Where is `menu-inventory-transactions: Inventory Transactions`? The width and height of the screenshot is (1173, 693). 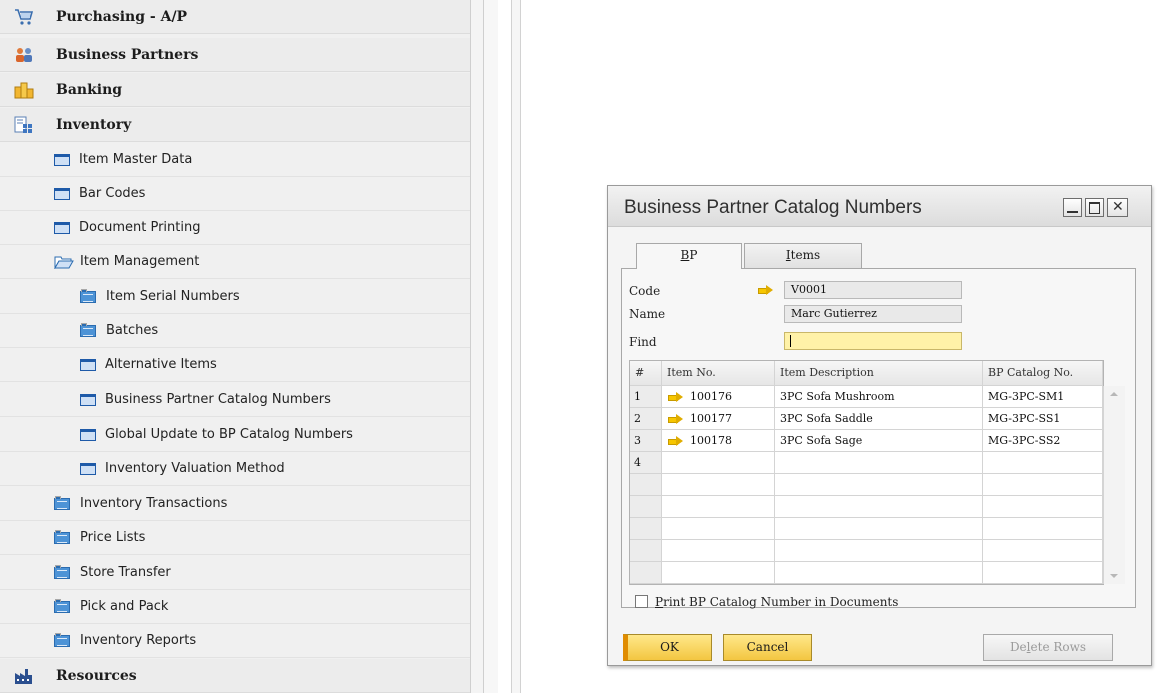 menu-inventory-transactions: Inventory Transactions is located at coordinates (235, 504).